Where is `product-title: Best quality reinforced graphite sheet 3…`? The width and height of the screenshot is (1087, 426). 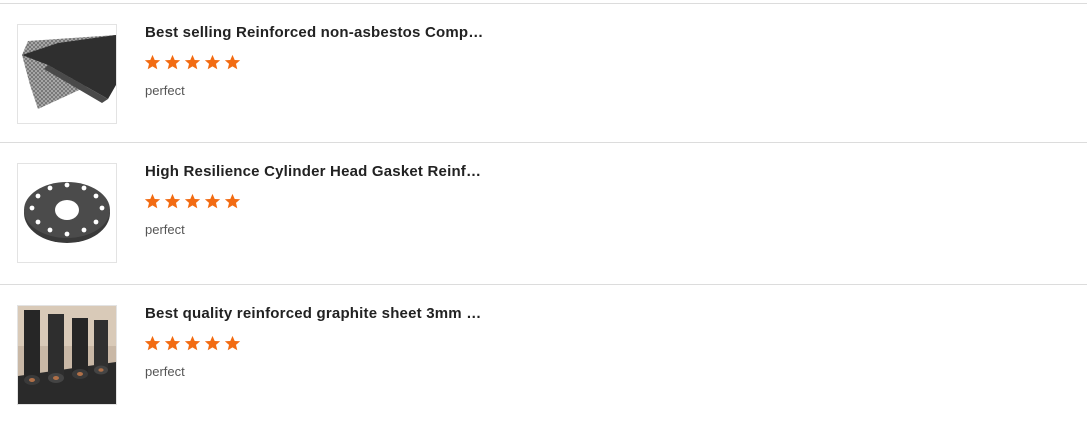
product-title: Best quality reinforced graphite sheet 3… is located at coordinates (317, 313).